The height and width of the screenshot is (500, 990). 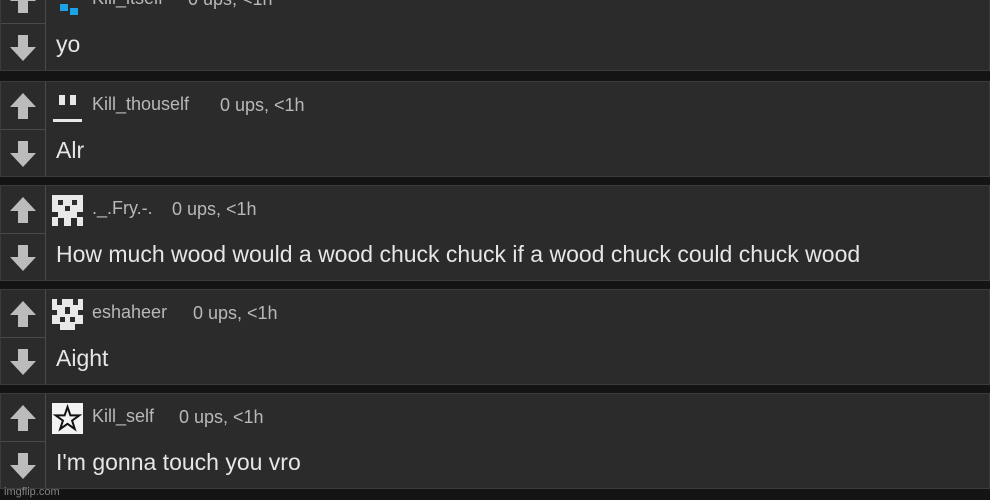 What do you see at coordinates (140, 104) in the screenshot?
I see `comment-author: Kill_thouself` at bounding box center [140, 104].